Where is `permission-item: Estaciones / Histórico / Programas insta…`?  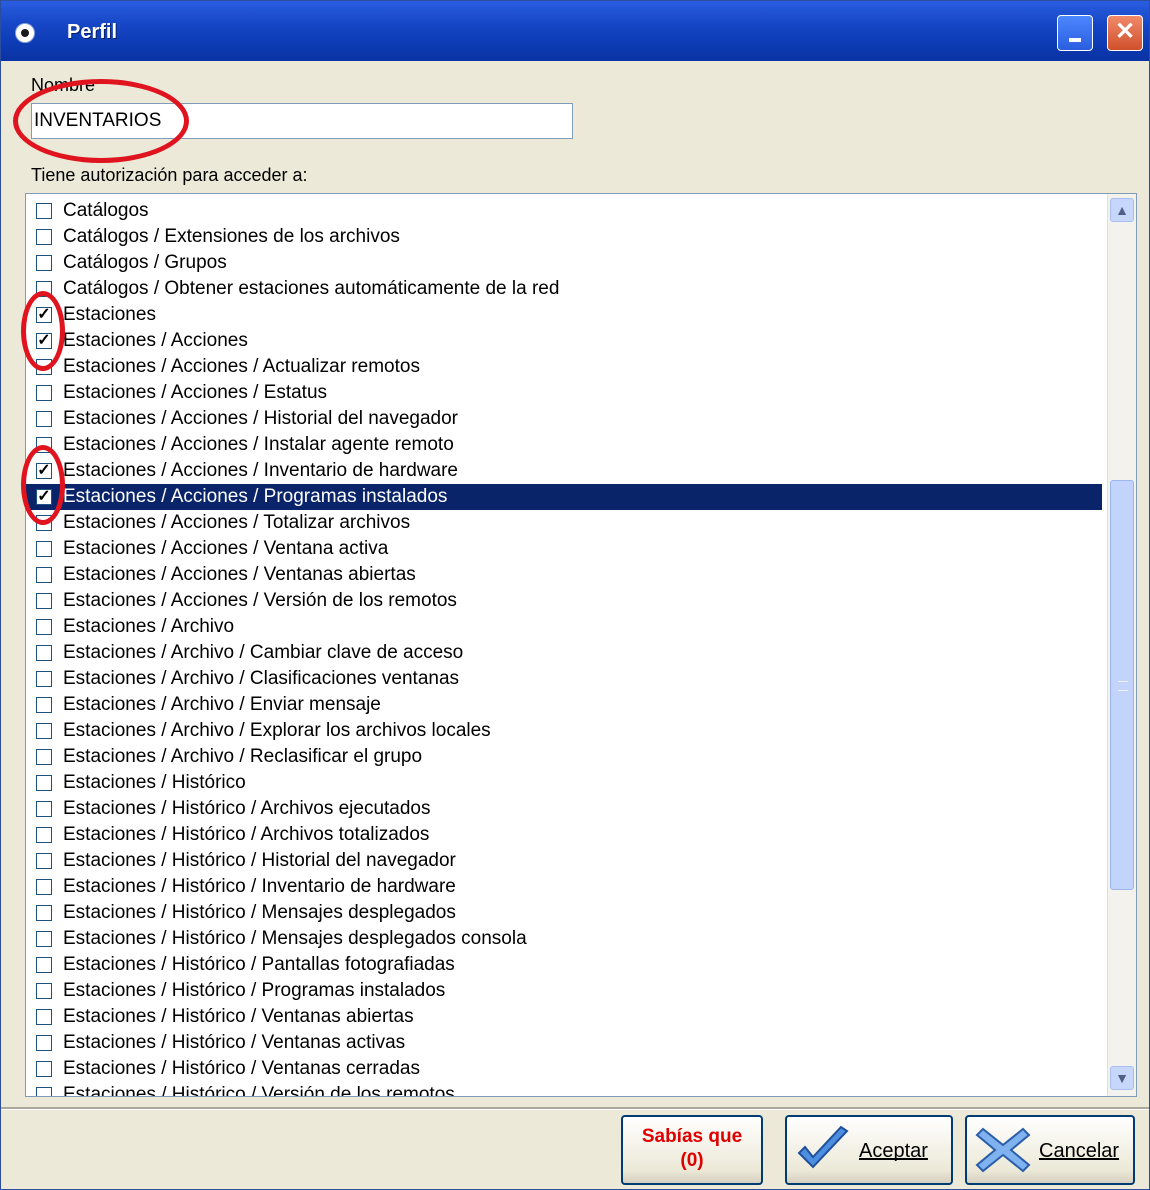 permission-item: Estaciones / Histórico / Programas insta… is located at coordinates (566, 991).